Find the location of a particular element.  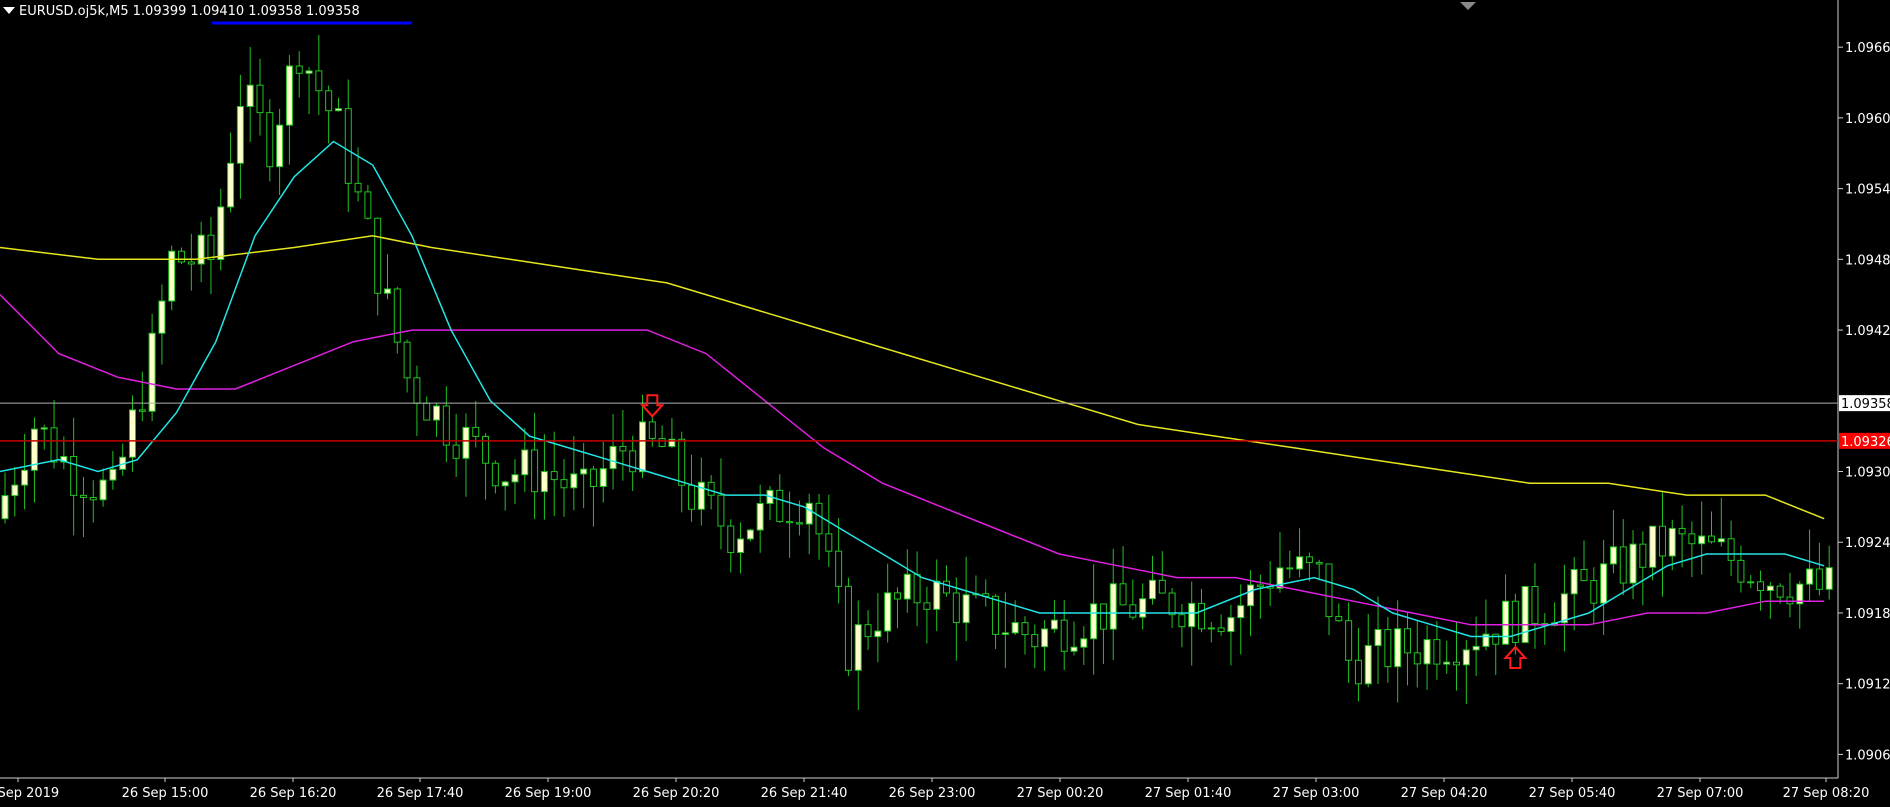

time-tick-label: 26 Sep 21:40 is located at coordinates (804, 793).